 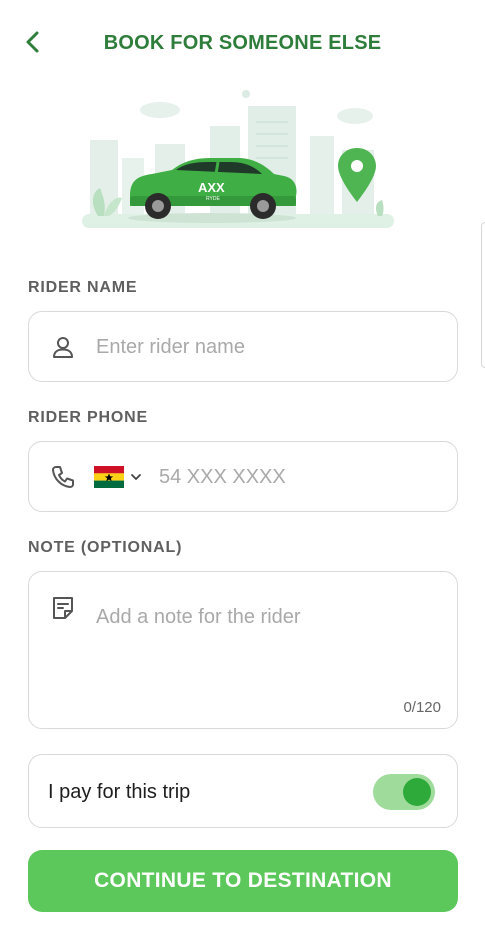 I want to click on rider-name-label: RIDER NAME, so click(x=83, y=287).